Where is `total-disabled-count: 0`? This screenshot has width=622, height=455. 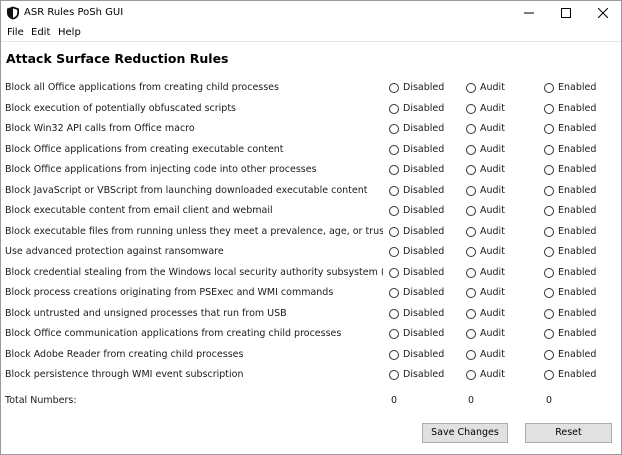 total-disabled-count: 0 is located at coordinates (394, 400).